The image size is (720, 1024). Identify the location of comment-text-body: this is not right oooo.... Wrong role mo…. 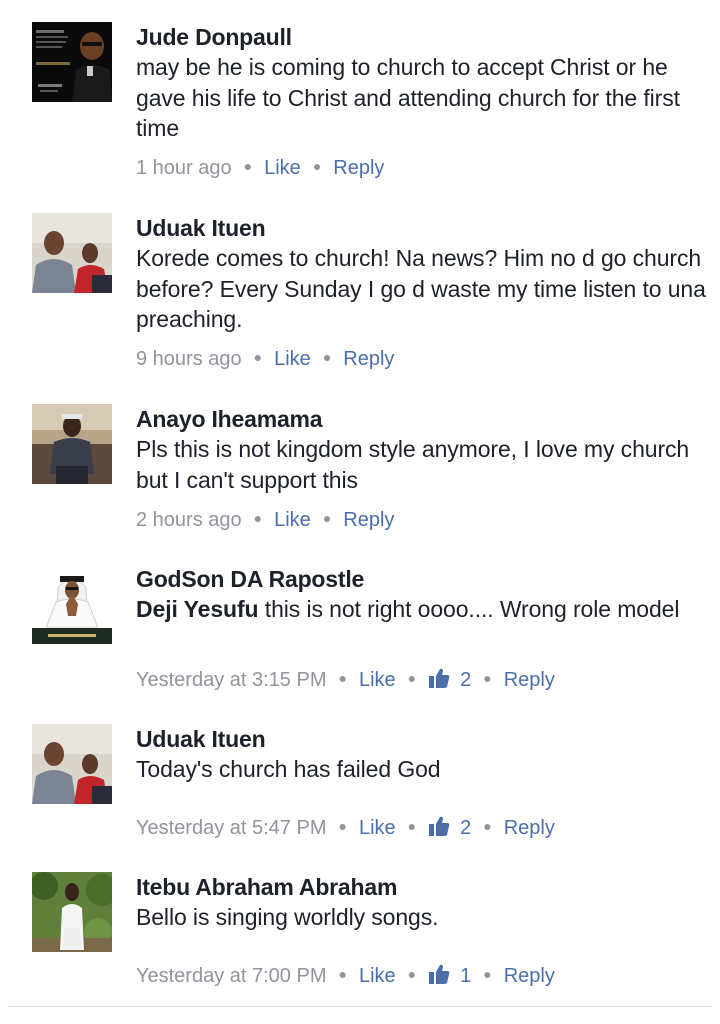
(469, 609).